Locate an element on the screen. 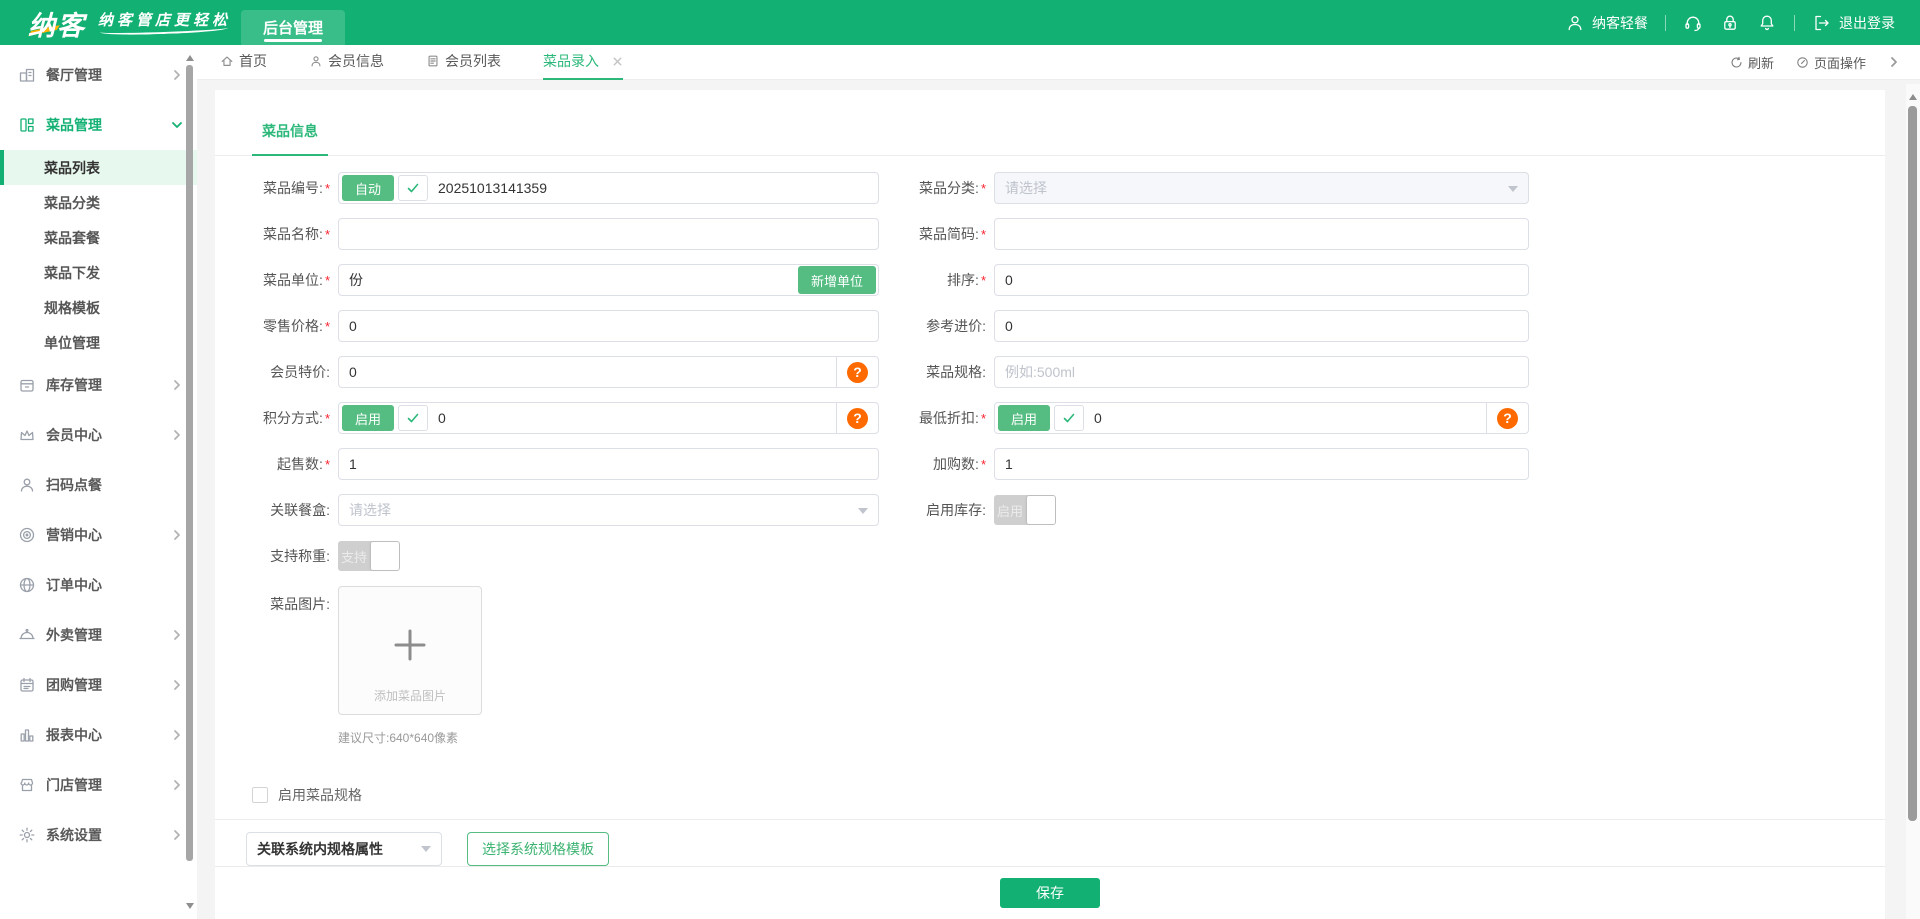 The width and height of the screenshot is (1920, 919). sidebar-item-takeout: 外卖管理 is located at coordinates (98, 635).